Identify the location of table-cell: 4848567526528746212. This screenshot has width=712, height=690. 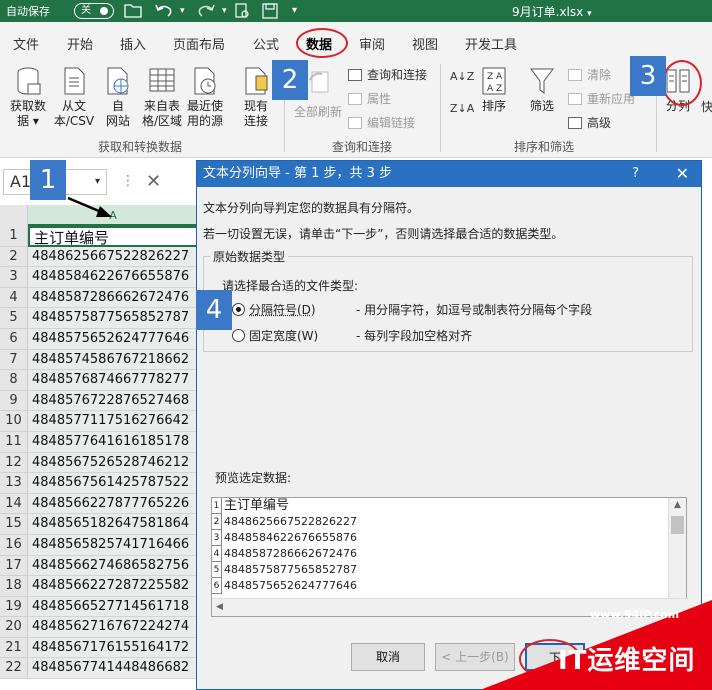
(113, 463).